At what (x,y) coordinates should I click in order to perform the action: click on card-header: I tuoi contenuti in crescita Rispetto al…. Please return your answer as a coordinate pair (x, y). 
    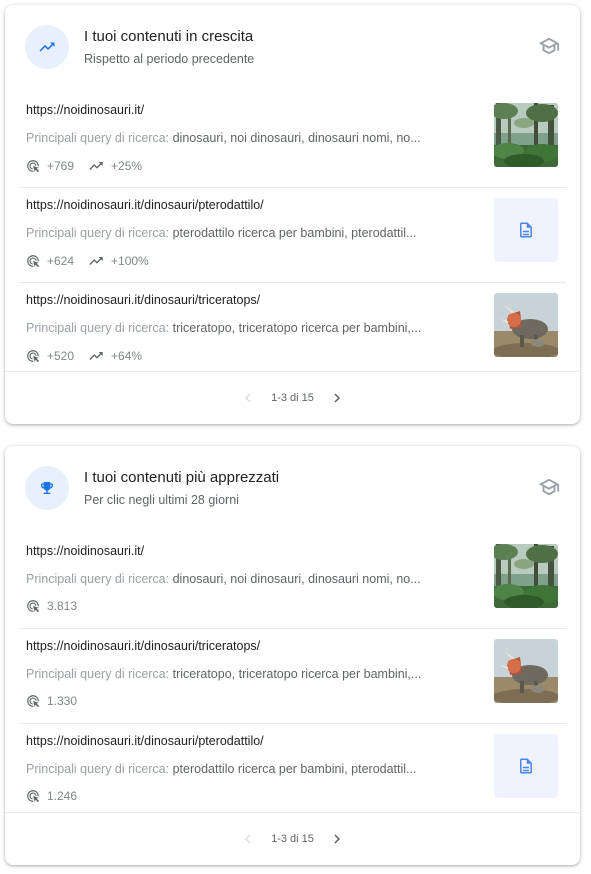
    Looking at the image, I should click on (292, 49).